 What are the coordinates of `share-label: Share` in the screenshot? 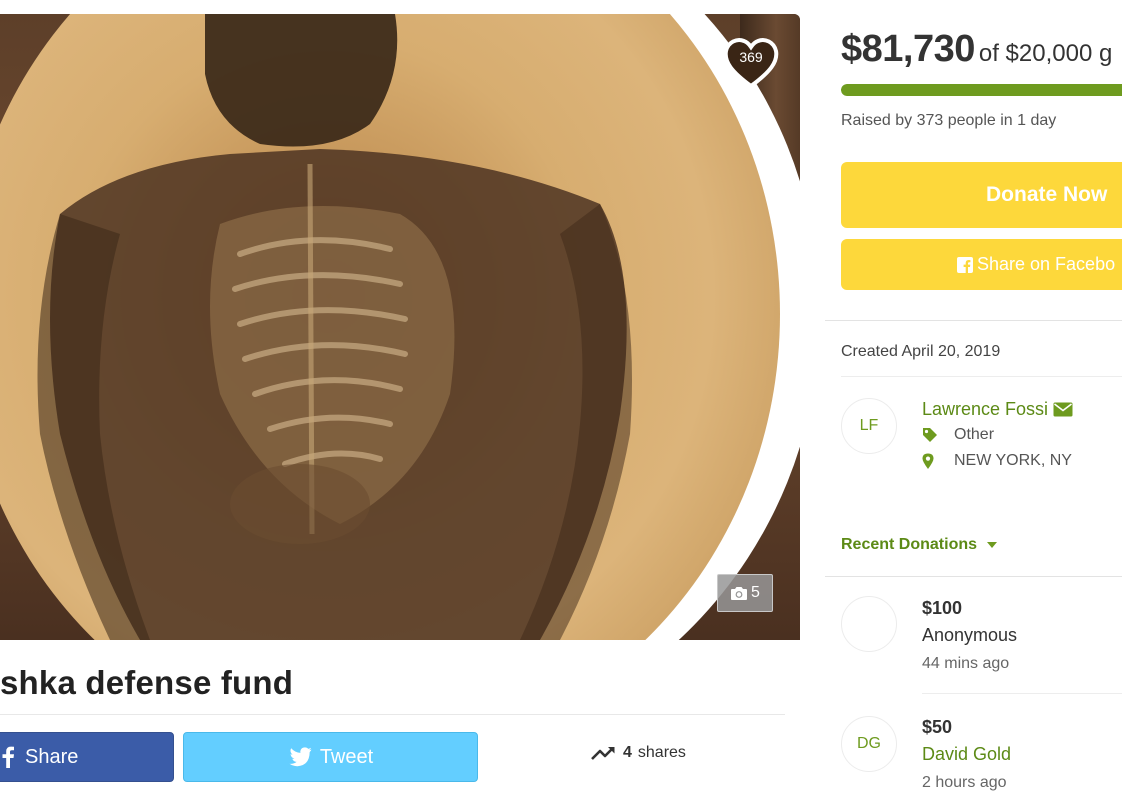 It's located at (52, 756).